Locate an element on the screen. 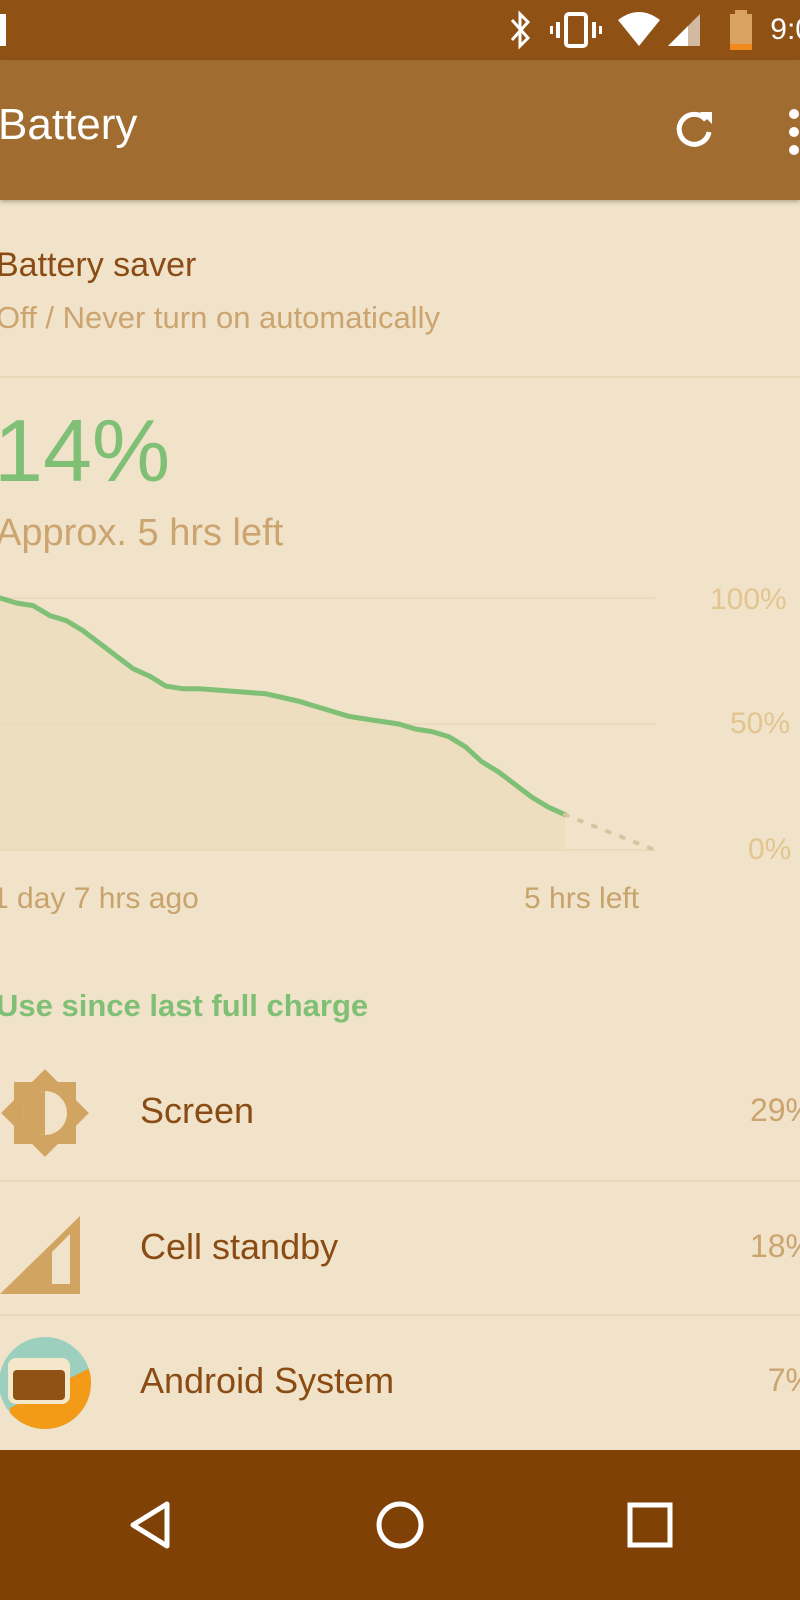 The width and height of the screenshot is (800, 1600). clock: 9:0 is located at coordinates (785, 29).